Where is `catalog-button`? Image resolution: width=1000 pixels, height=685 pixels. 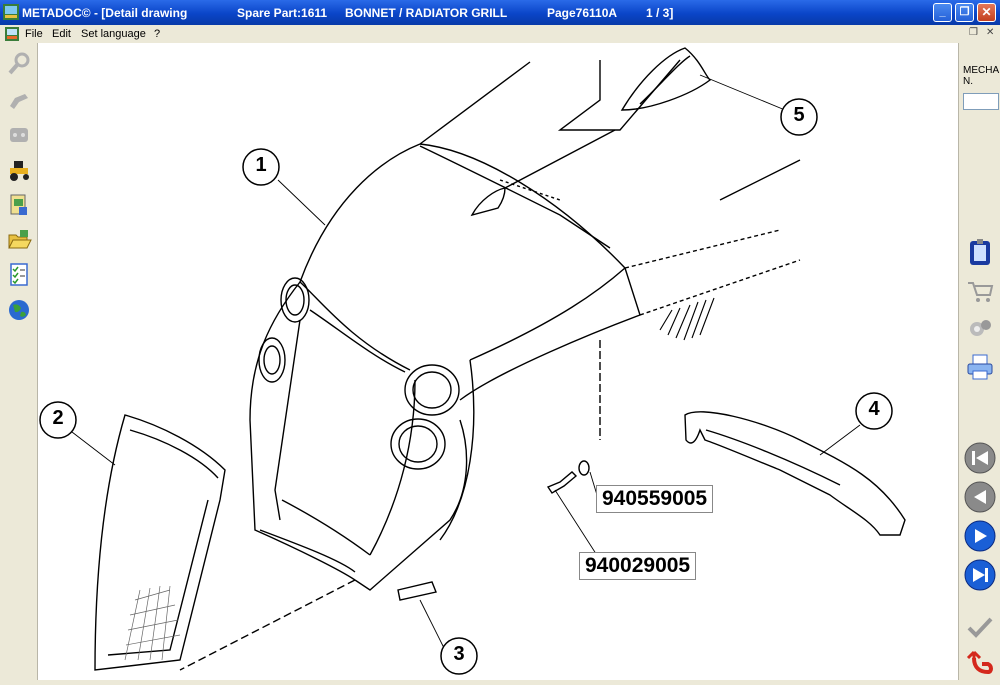 catalog-button is located at coordinates (19, 205).